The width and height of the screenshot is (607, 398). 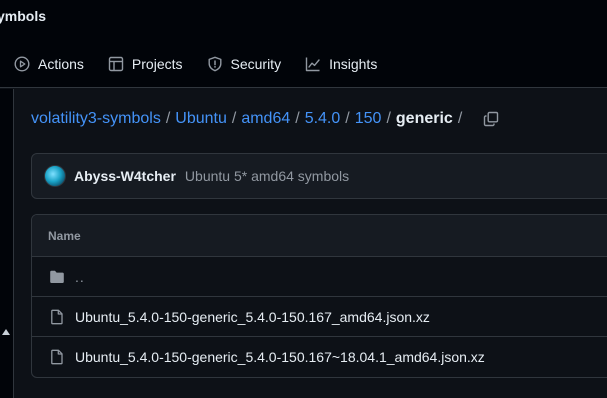 I want to click on copy-icon, so click(x=491, y=119).